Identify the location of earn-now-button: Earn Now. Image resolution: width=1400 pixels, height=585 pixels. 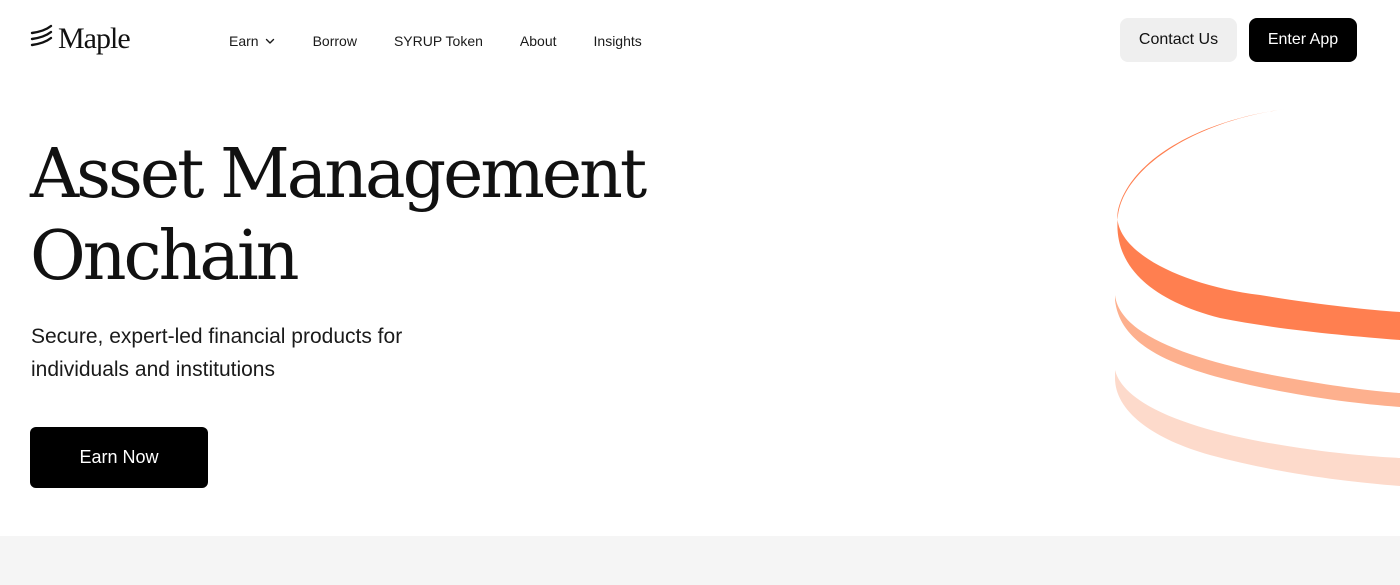
(119, 457).